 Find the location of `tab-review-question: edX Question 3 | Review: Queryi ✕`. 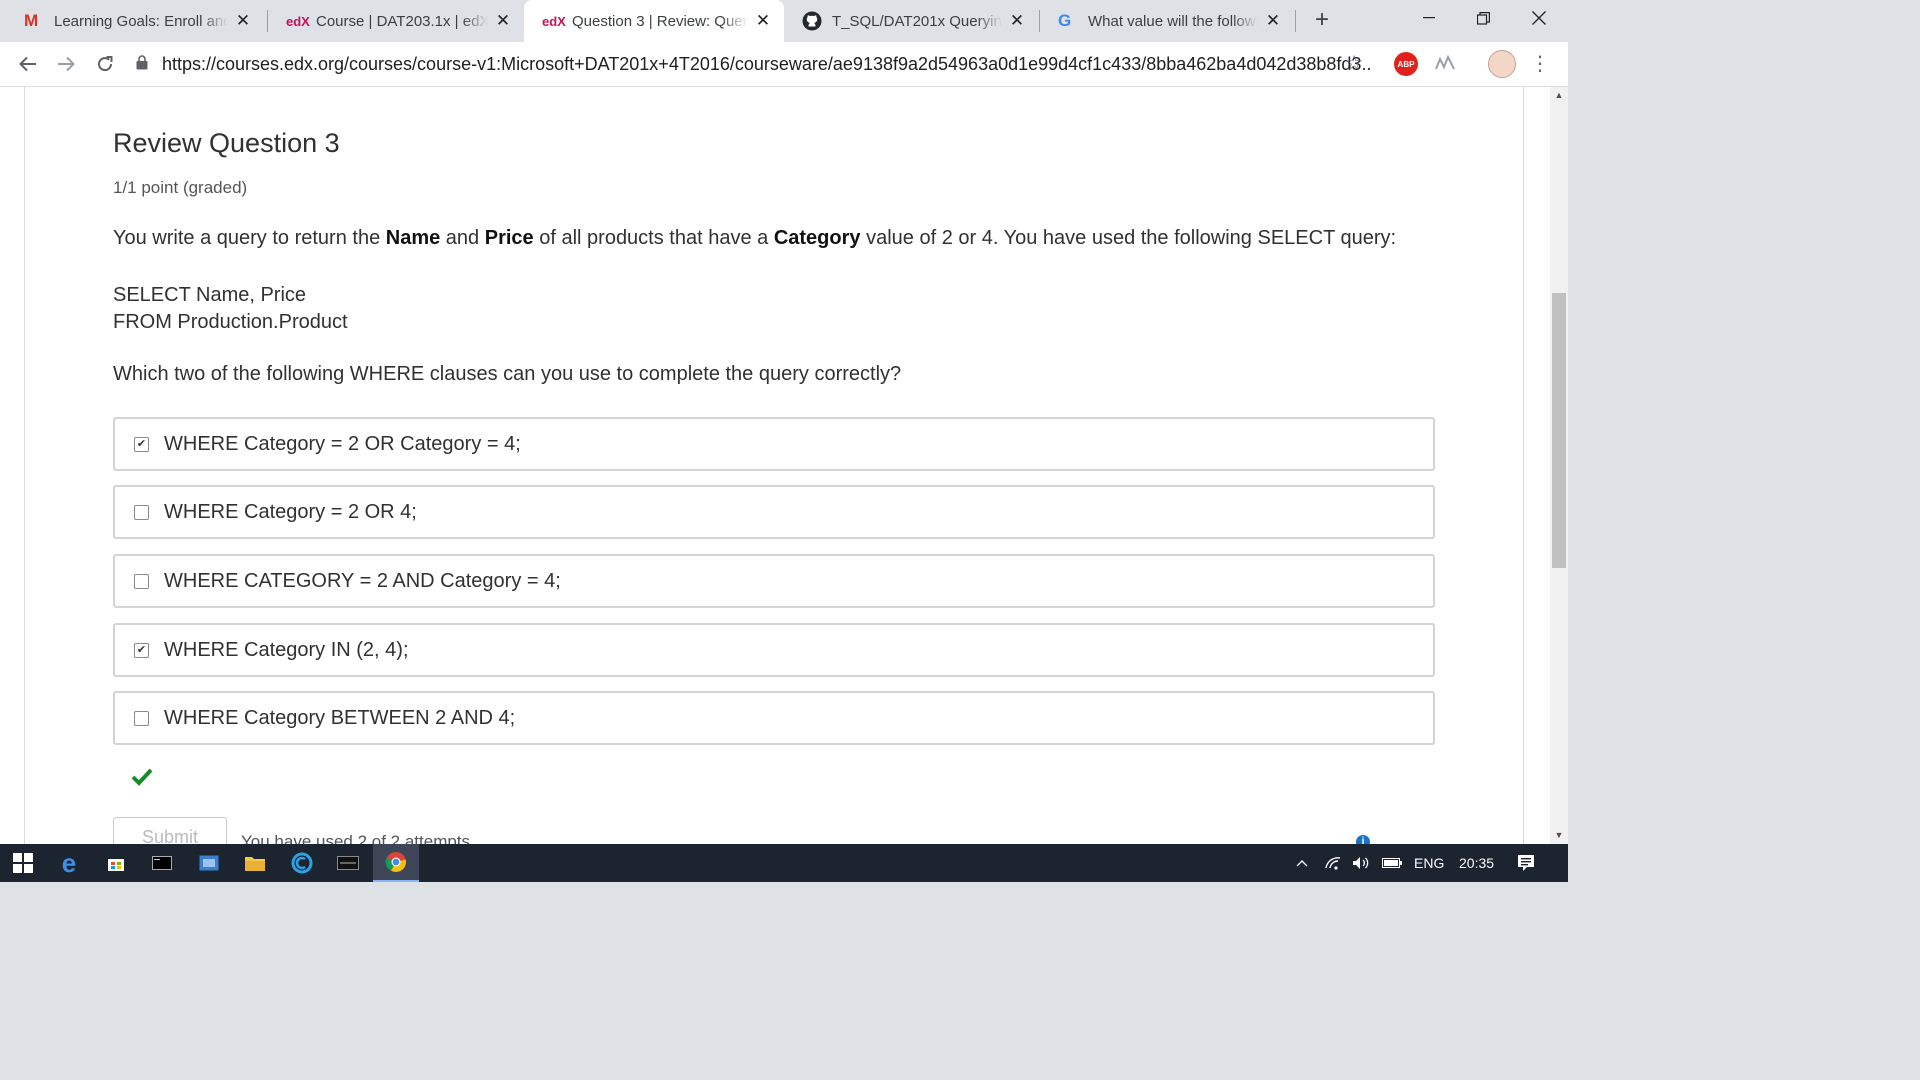

tab-review-question: edX Question 3 | Review: Queryi ✕ is located at coordinates (654, 21).